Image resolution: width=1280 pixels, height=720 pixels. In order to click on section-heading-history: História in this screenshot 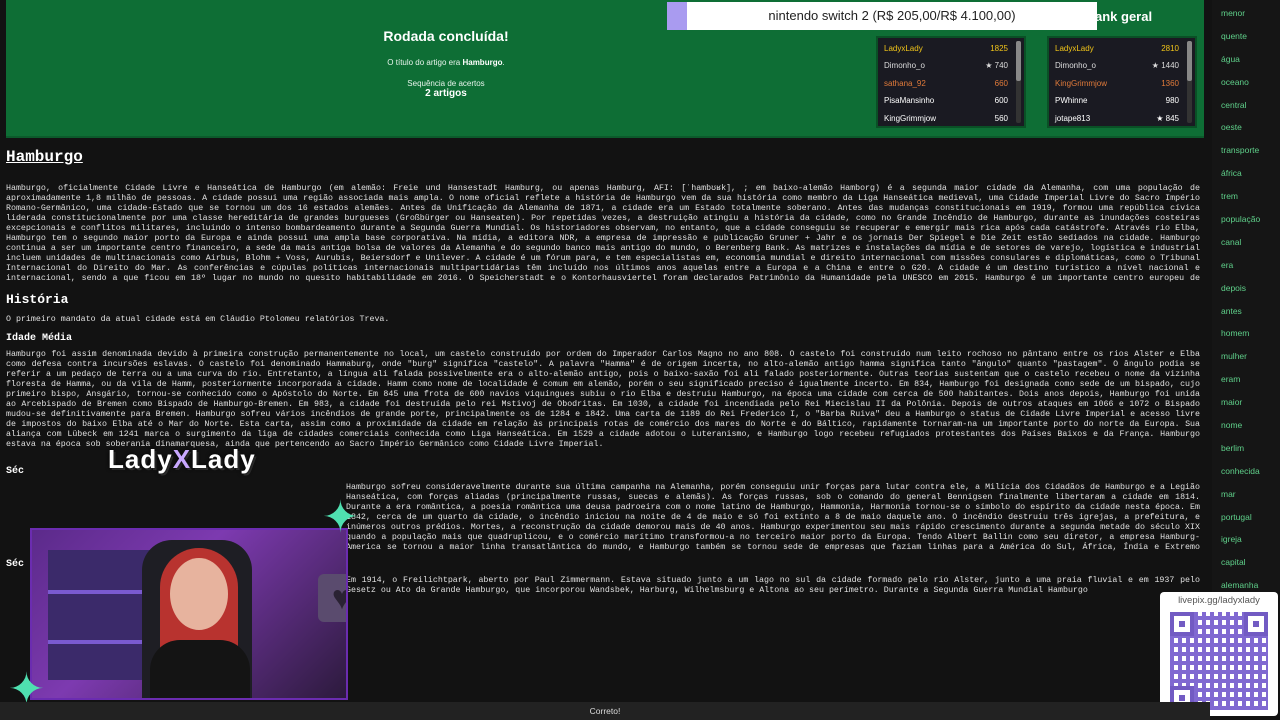, I will do `click(37, 299)`.